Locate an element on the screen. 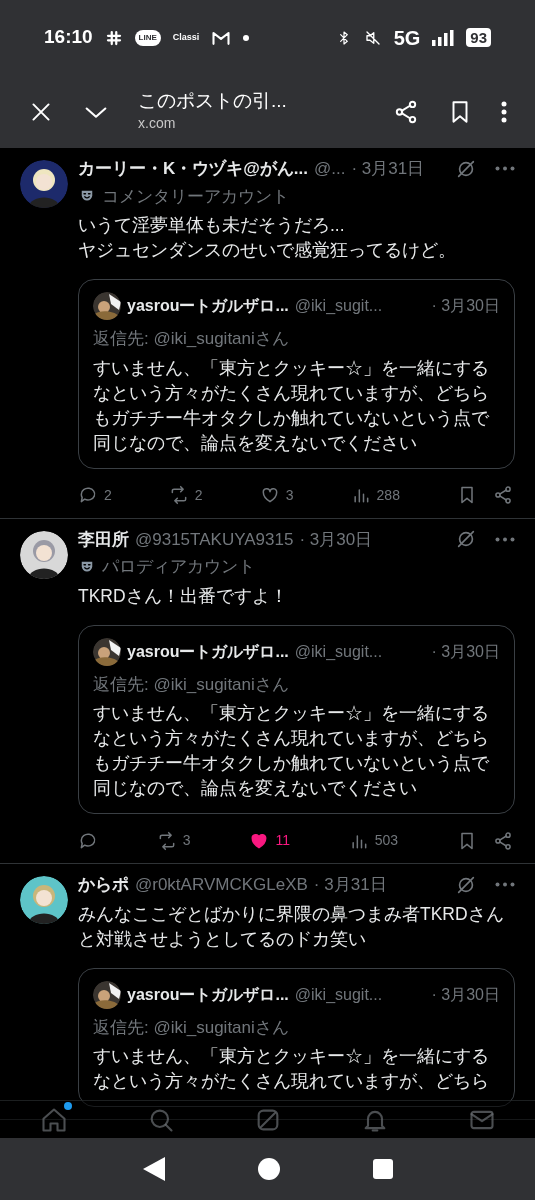  hash-icon is located at coordinates (113, 37).